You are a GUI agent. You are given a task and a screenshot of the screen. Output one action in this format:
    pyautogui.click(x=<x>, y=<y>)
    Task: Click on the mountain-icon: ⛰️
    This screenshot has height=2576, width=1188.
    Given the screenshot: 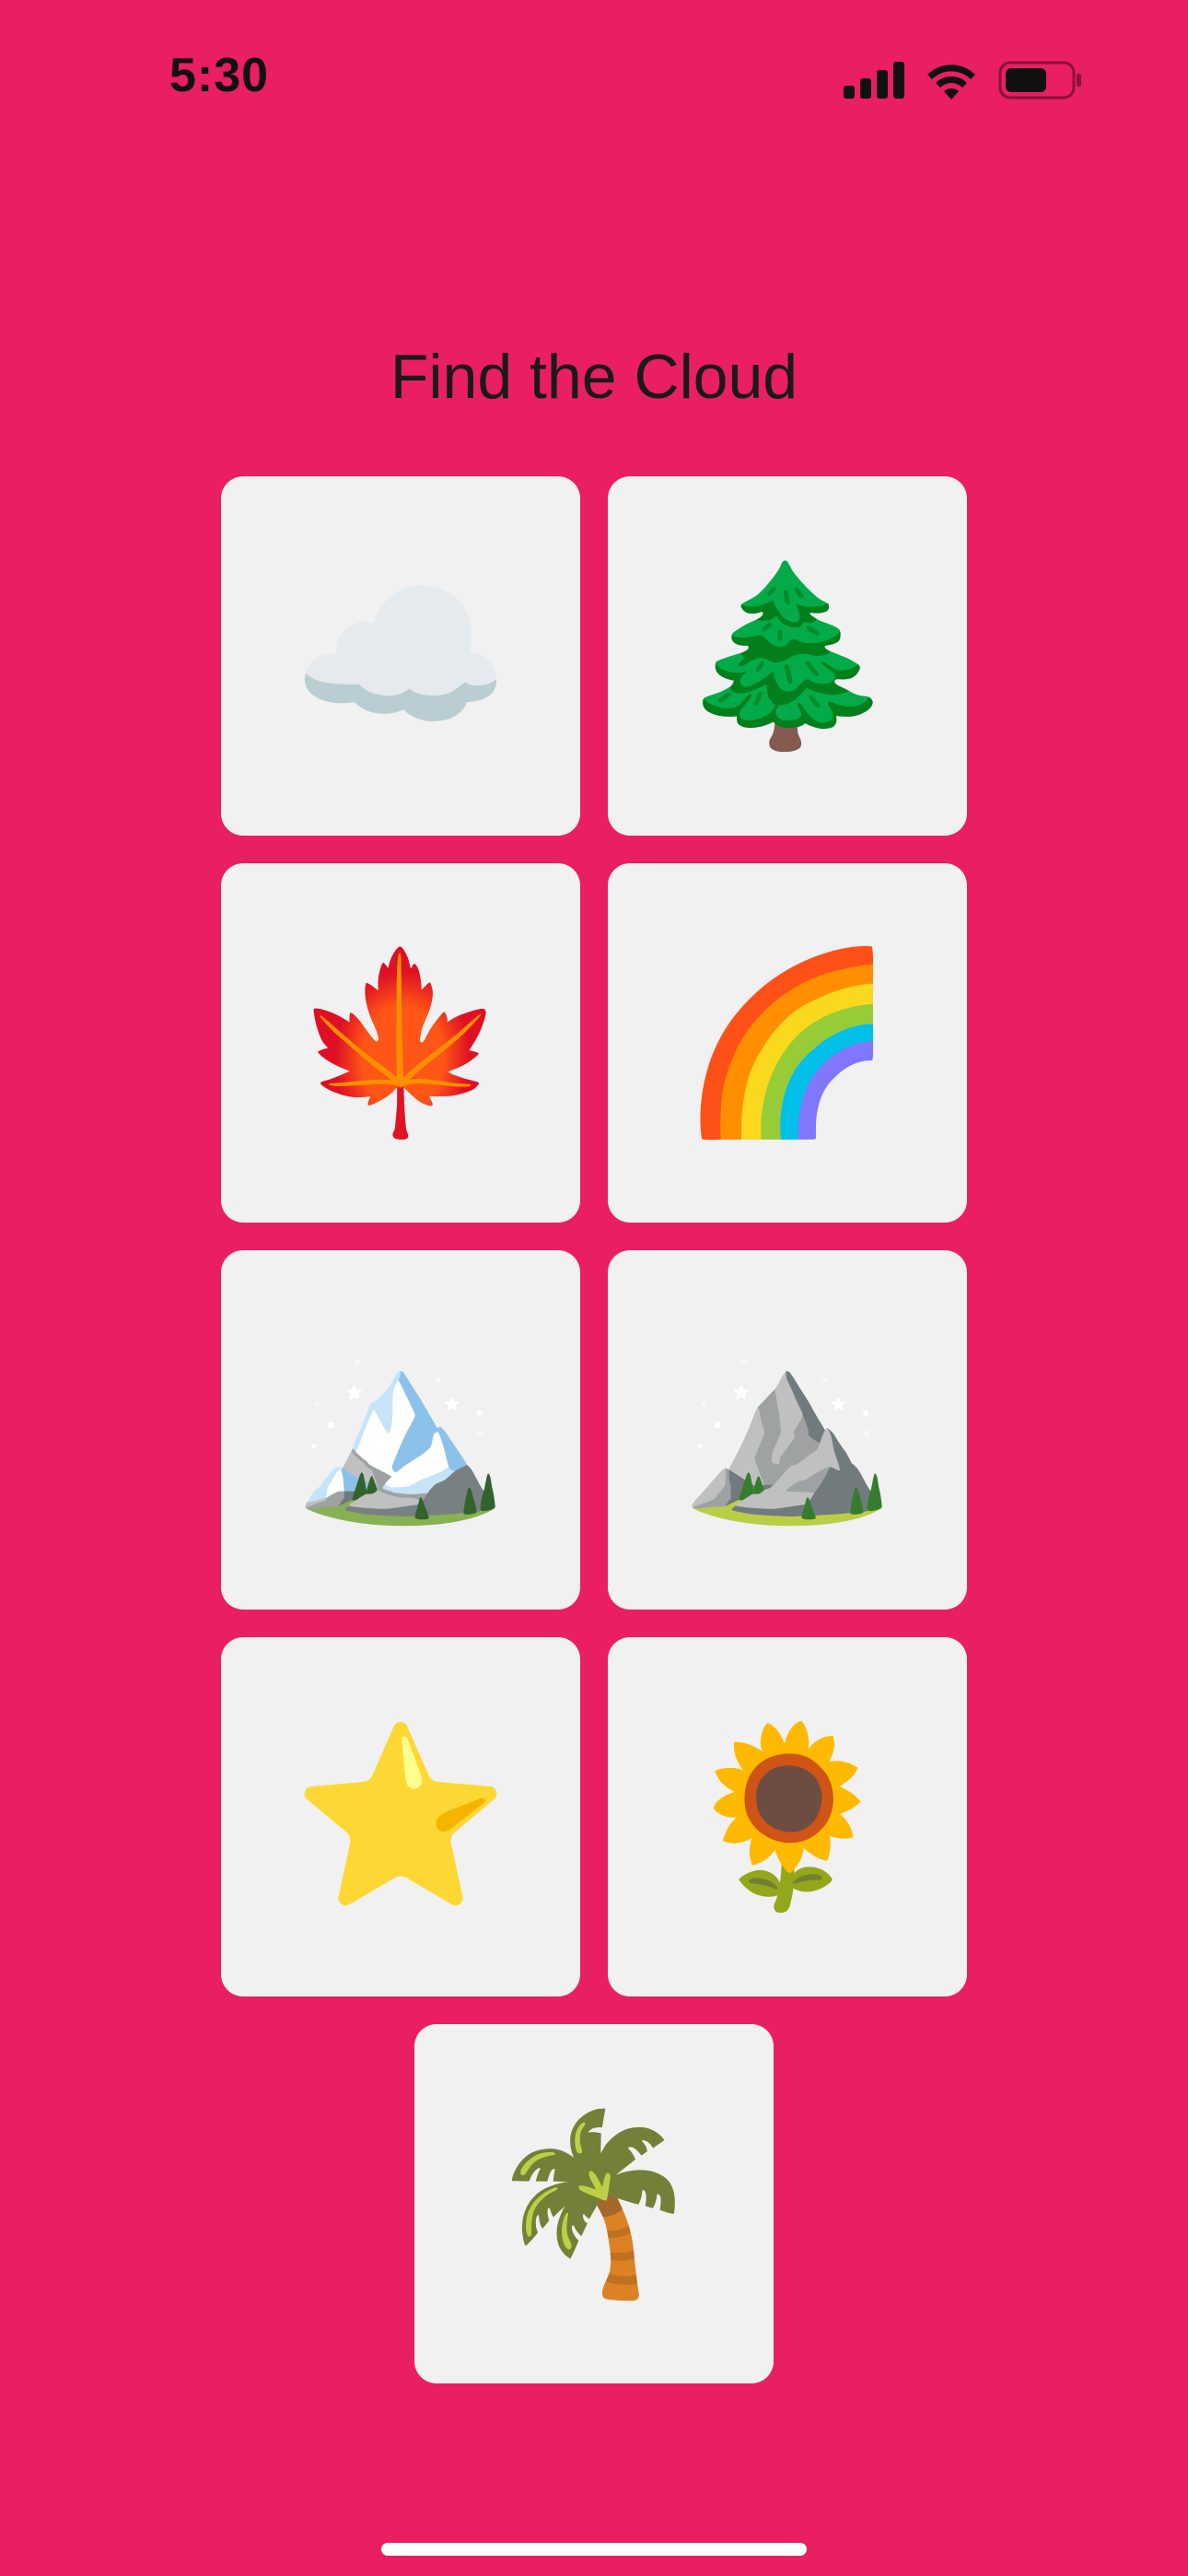 What is the action you would take?
    pyautogui.click(x=787, y=1429)
    